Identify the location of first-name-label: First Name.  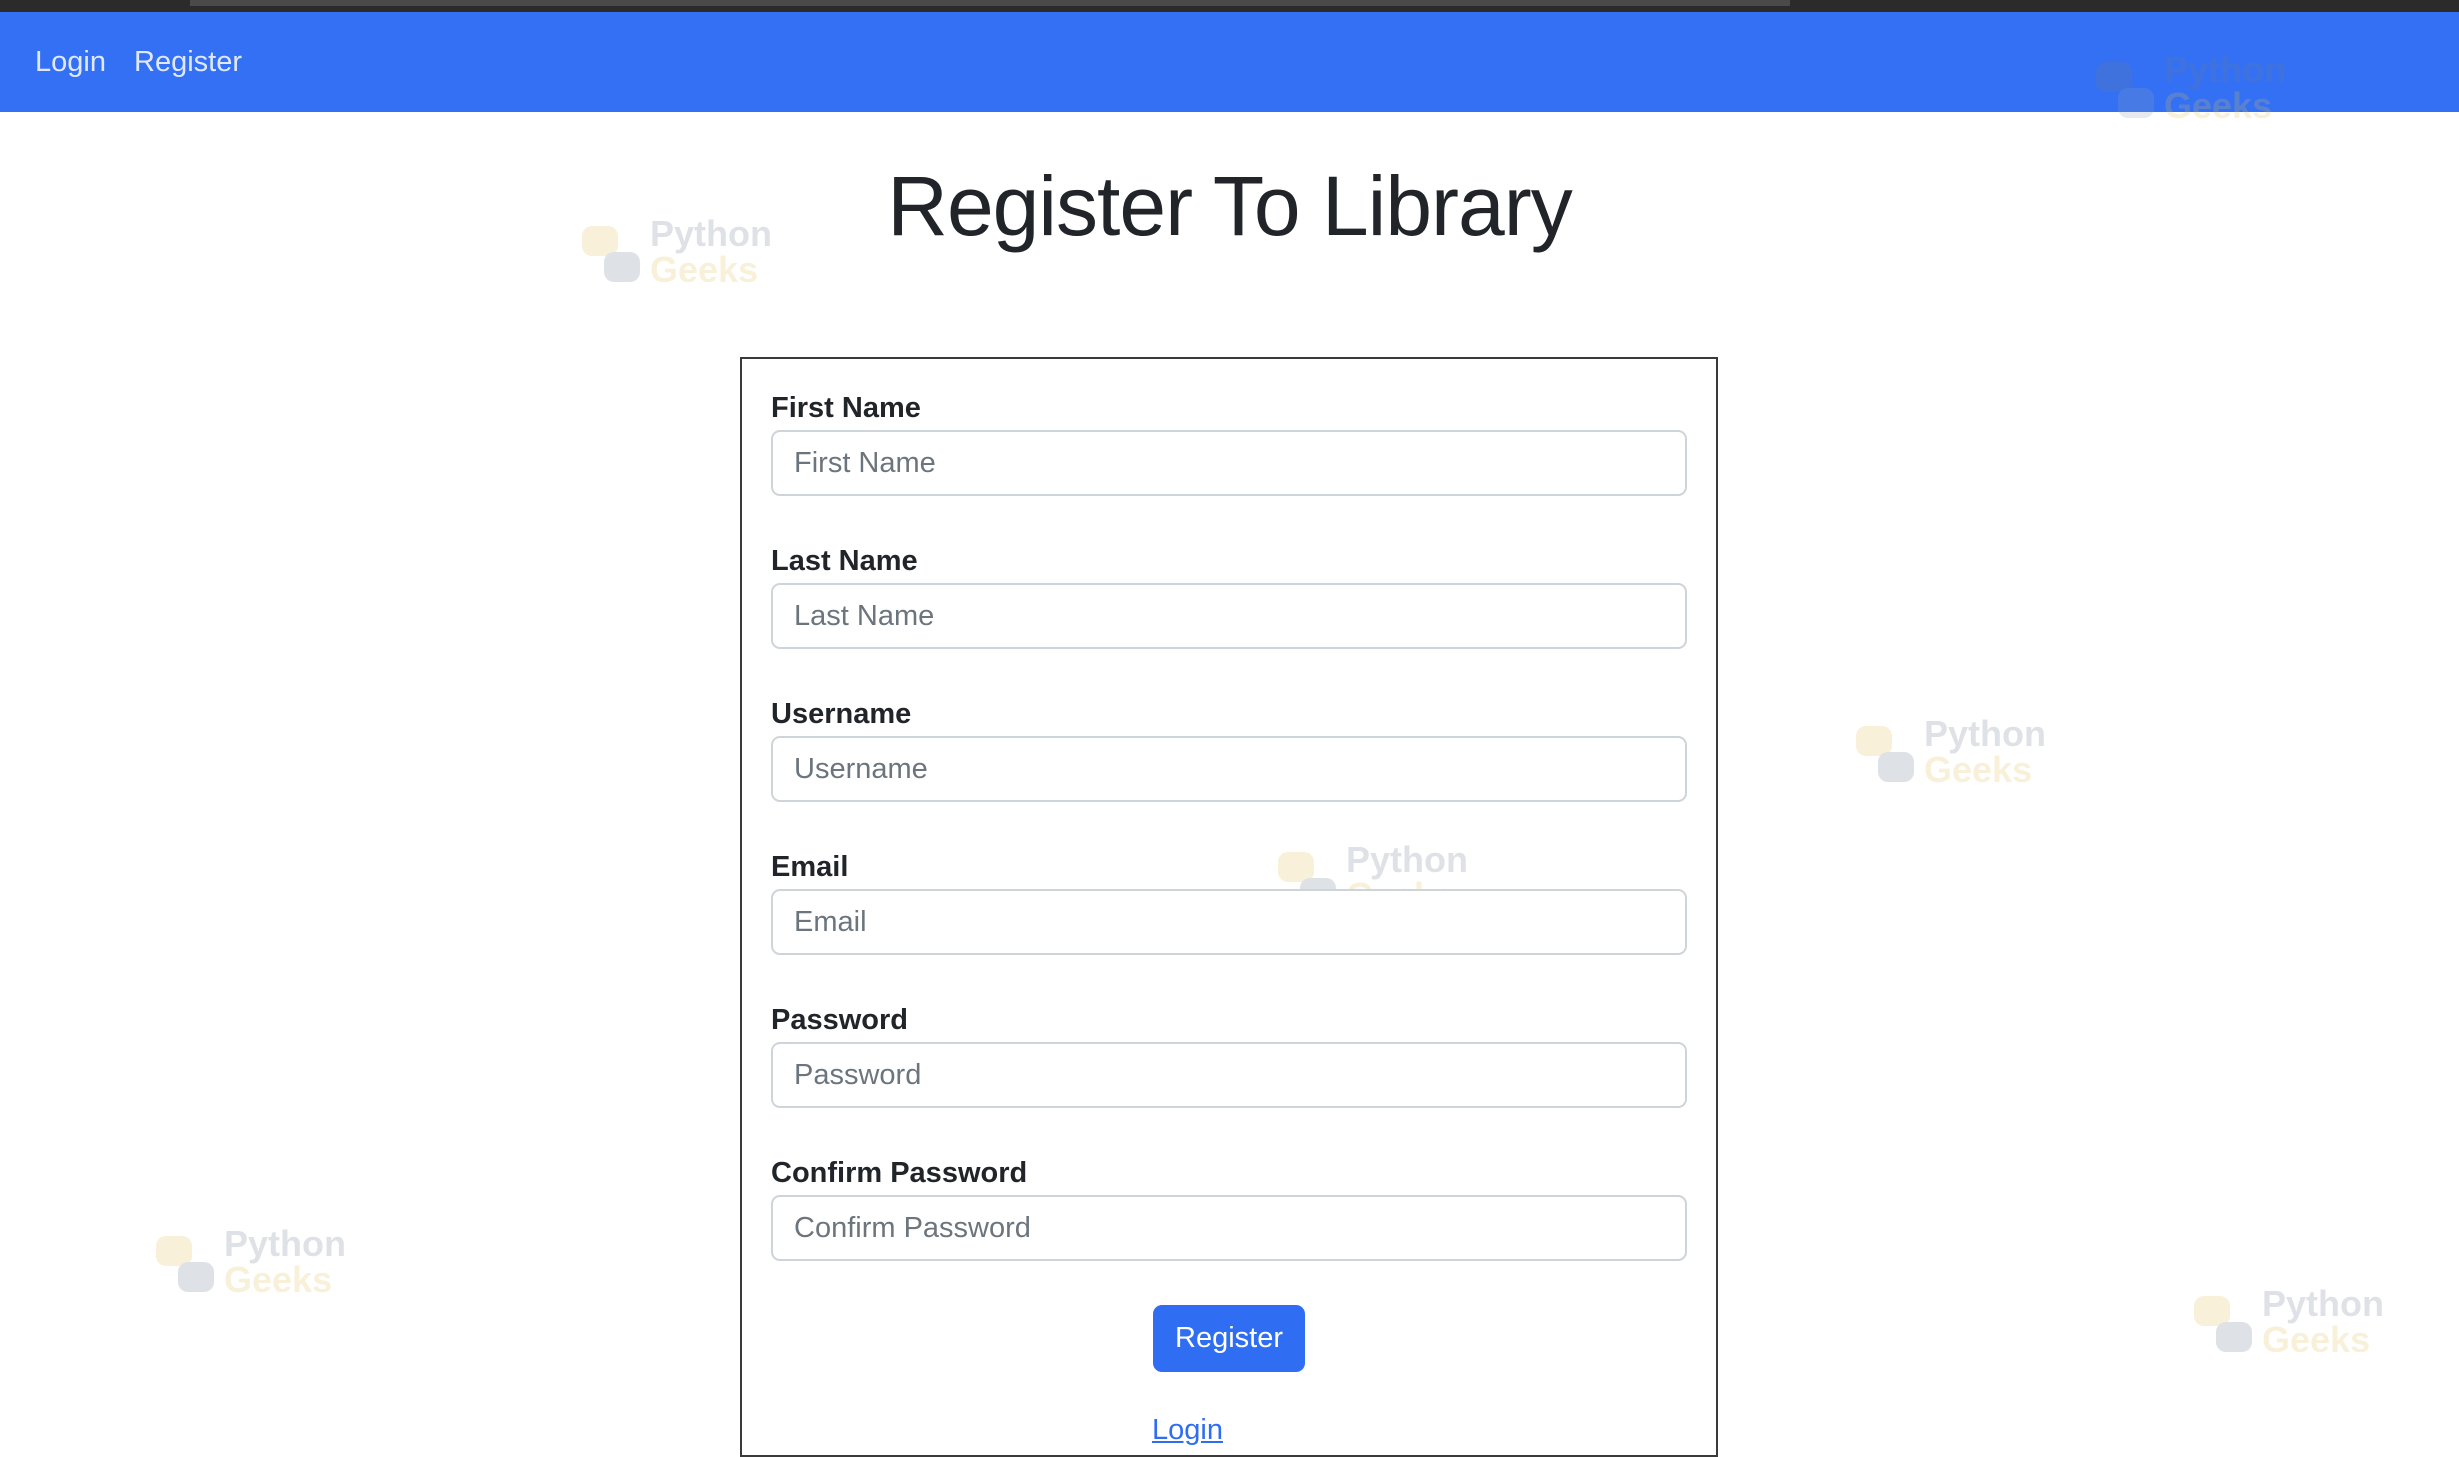
(846, 408).